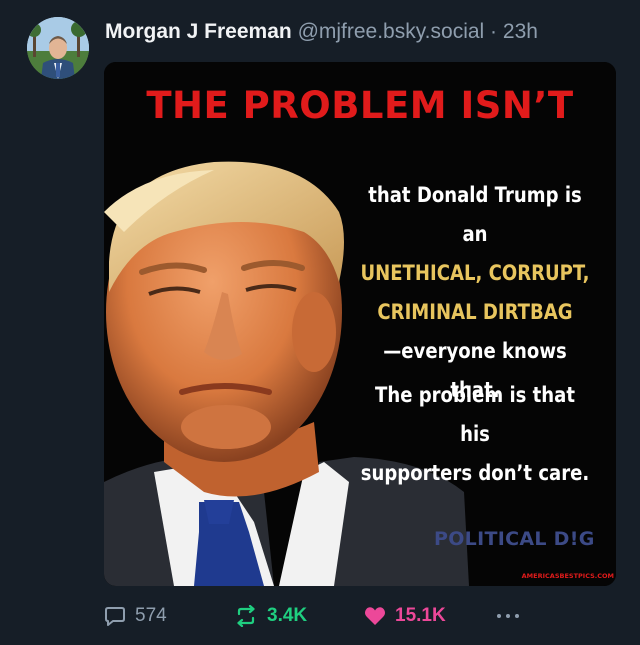 The width and height of the screenshot is (640, 645). What do you see at coordinates (360, 105) in the screenshot?
I see `meme-headline: THE PROBLEM ISN’T` at bounding box center [360, 105].